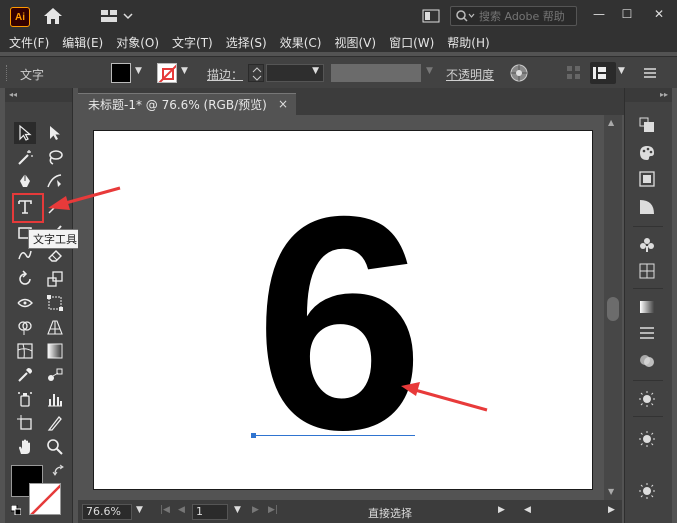  What do you see at coordinates (25, 303) in the screenshot?
I see `width-tool-icon` at bounding box center [25, 303].